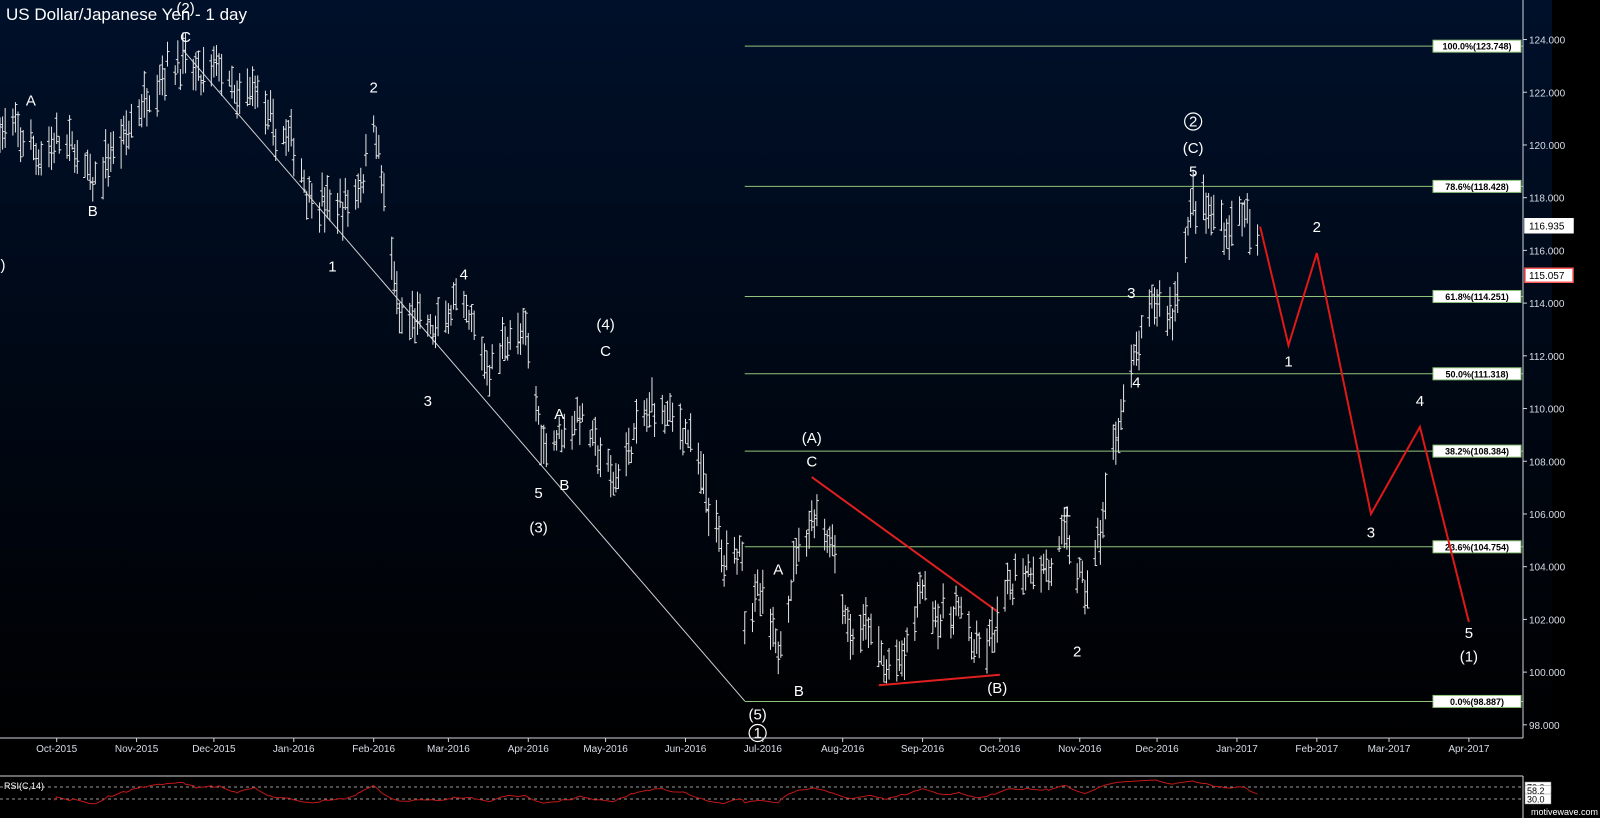 This screenshot has height=818, width=1600. Describe the element at coordinates (1157, 749) in the screenshot. I see `x-tick-label: Dec-2016` at that location.